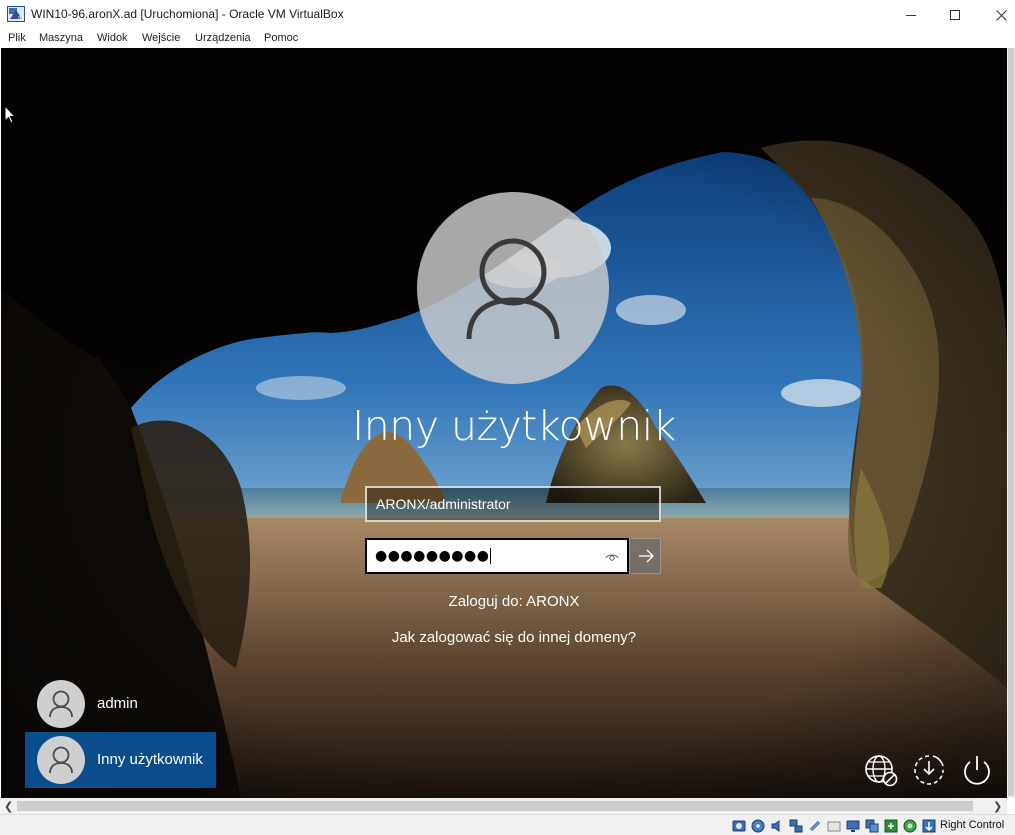  I want to click on menu-wejscie: Wejście, so click(161, 38).